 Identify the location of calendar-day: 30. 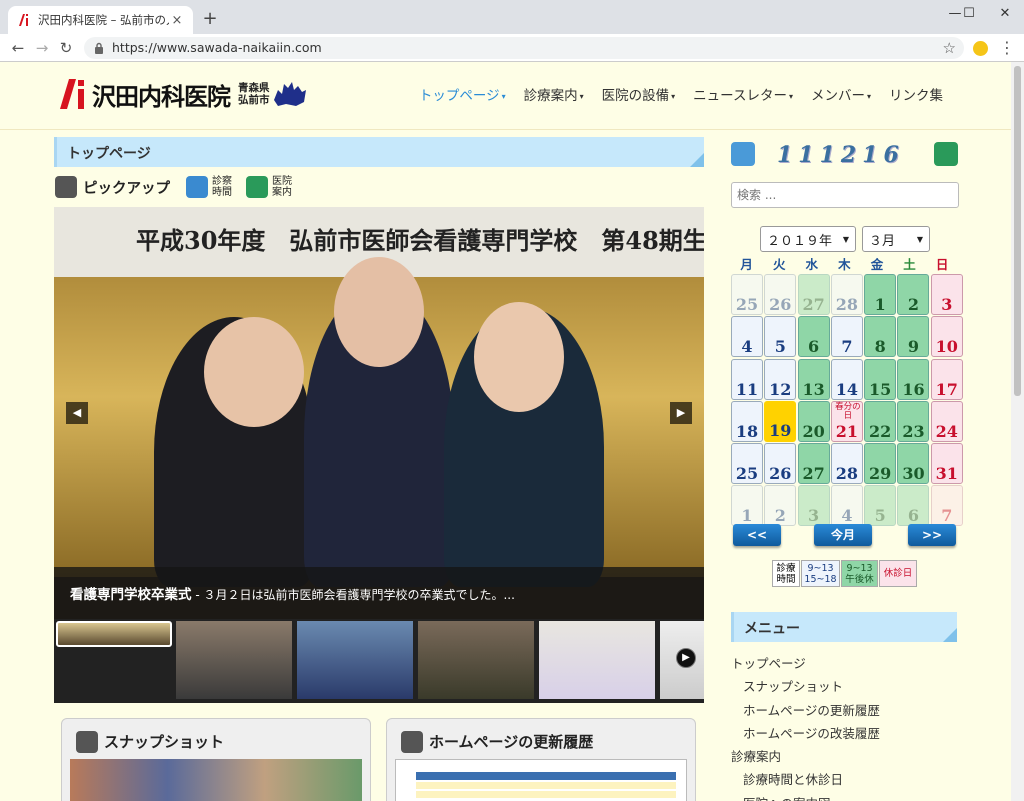
(913, 464).